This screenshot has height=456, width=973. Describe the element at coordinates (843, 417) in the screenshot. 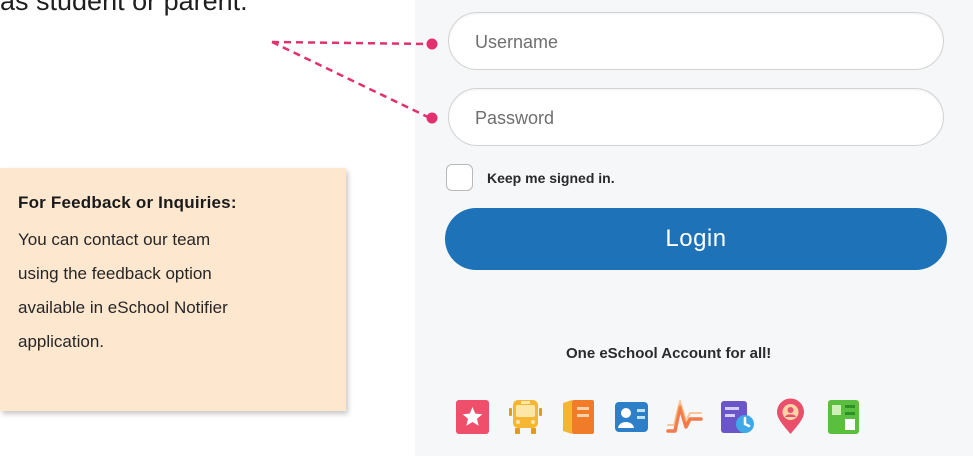

I see `report-book-icon` at that location.